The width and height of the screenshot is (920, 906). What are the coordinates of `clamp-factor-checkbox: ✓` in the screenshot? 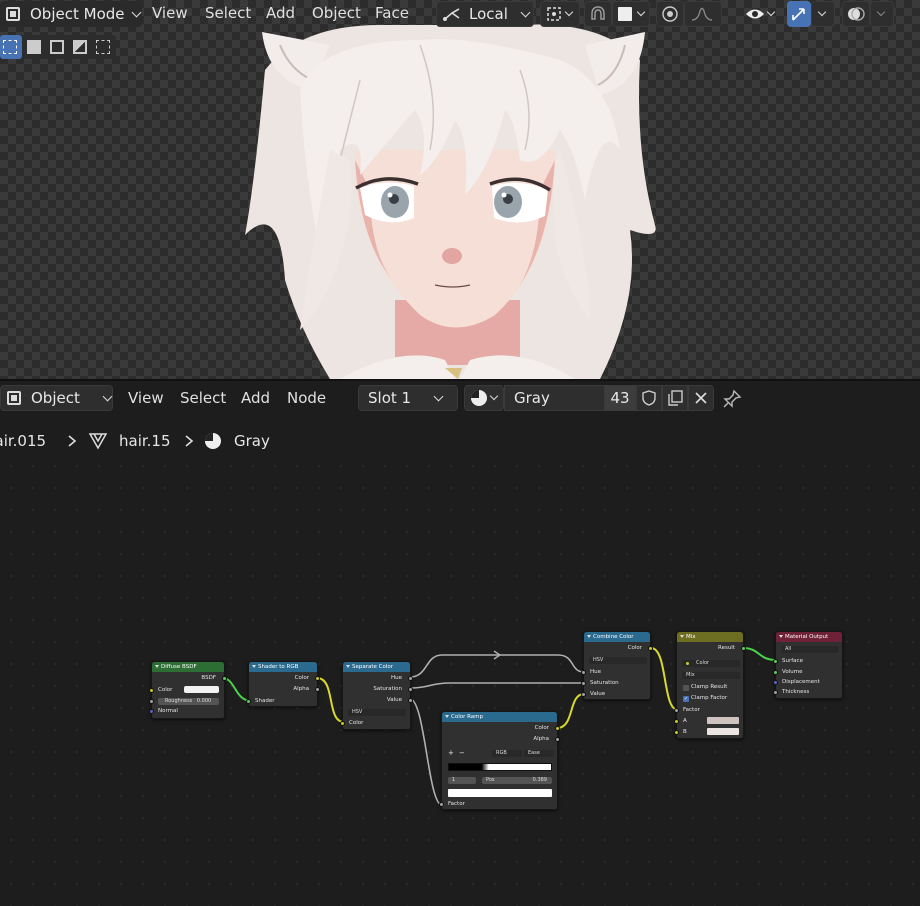 It's located at (686, 699).